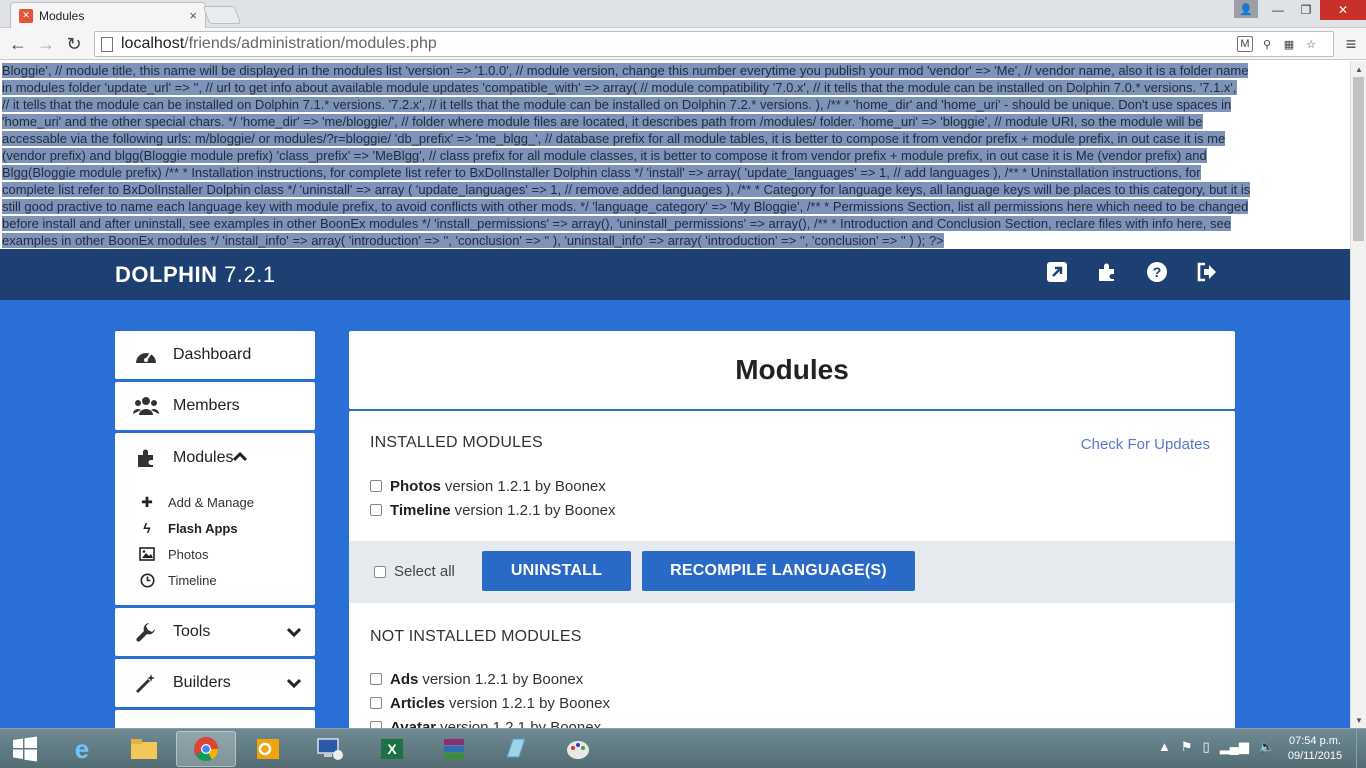 Image resolution: width=1366 pixels, height=768 pixels. I want to click on window-controls: — ❐ ✕, so click(1315, 10).